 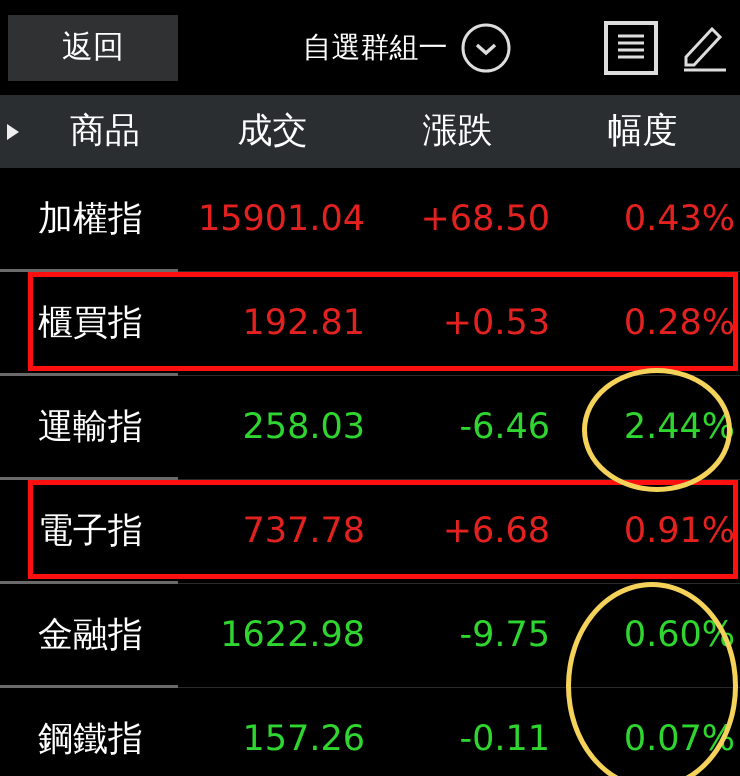 What do you see at coordinates (370, 220) in the screenshot?
I see `table-row: 加權指 15901.04 +68.50 0.43%` at bounding box center [370, 220].